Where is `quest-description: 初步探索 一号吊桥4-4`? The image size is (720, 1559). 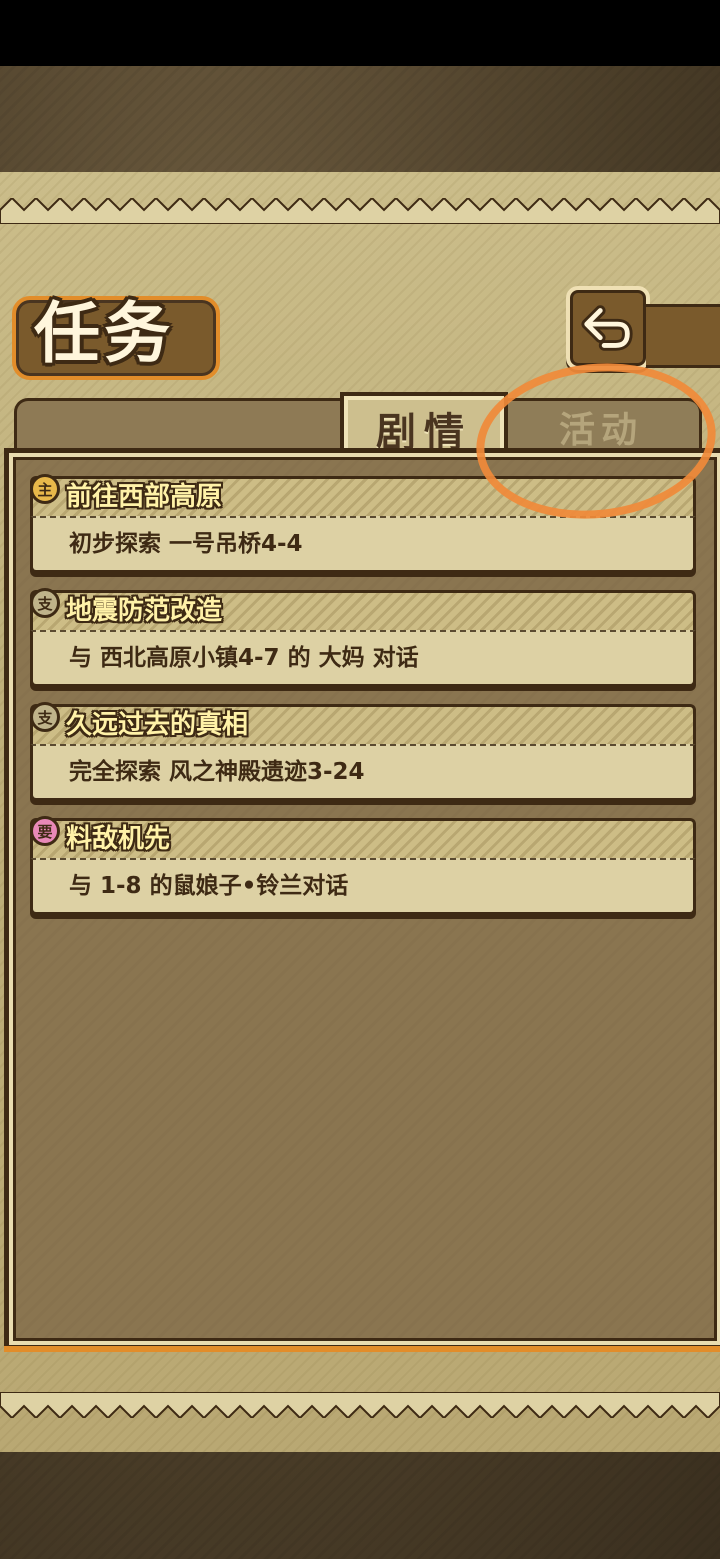
quest-description: 初步探索 一号吊桥4-4 is located at coordinates (186, 544).